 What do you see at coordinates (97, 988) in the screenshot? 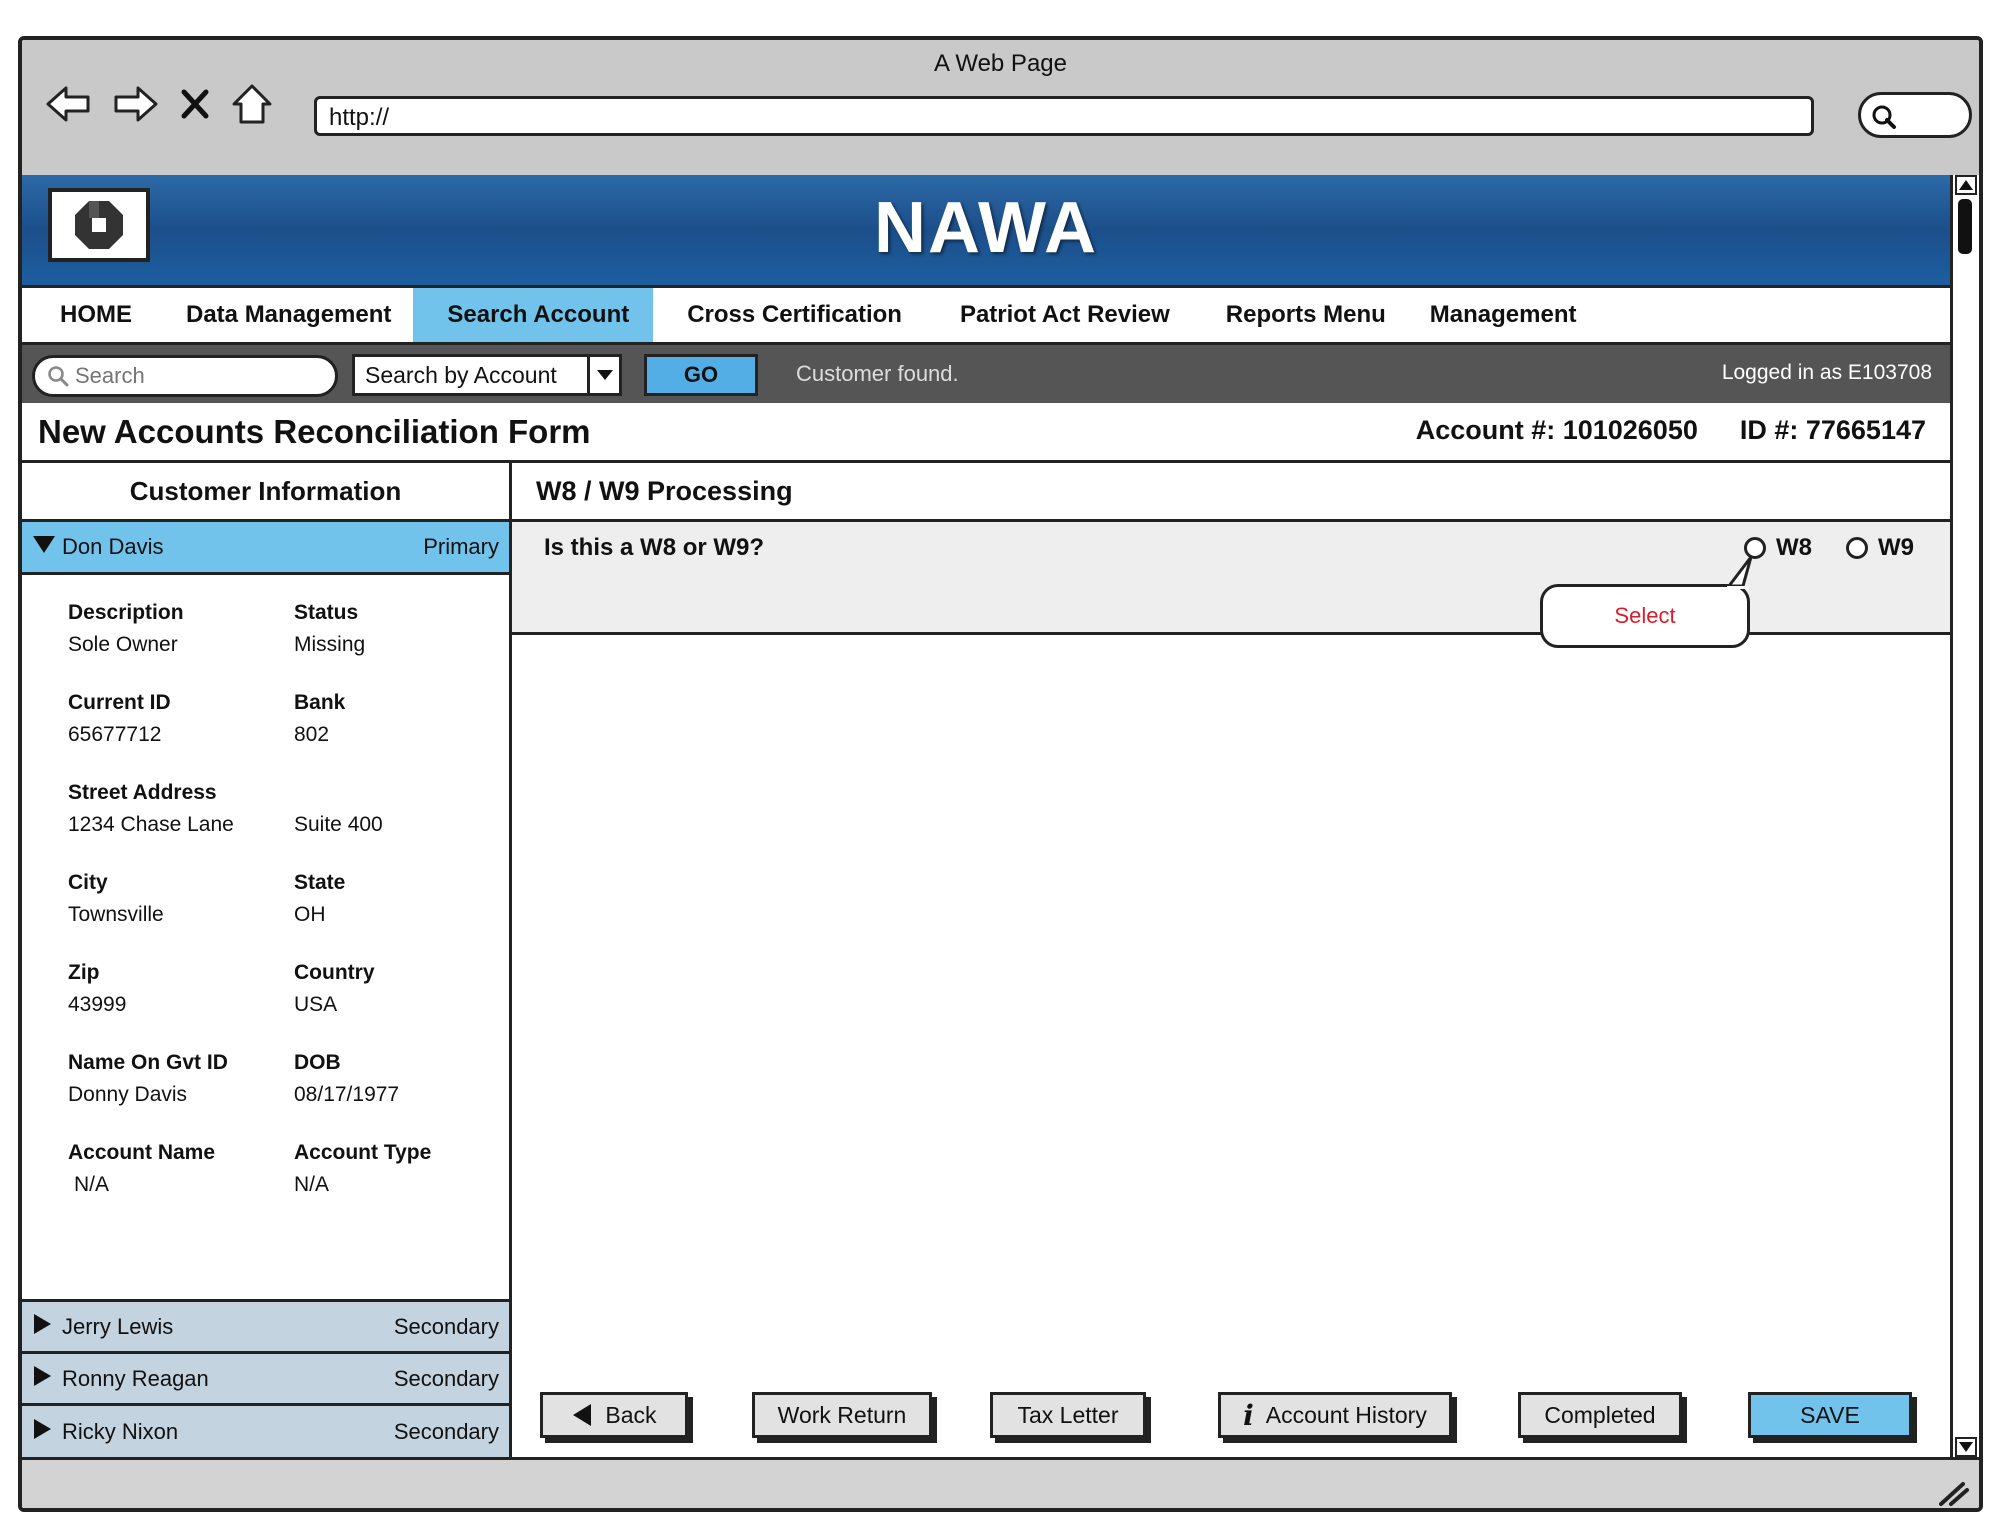
I see `detail-zip: Zip 43999` at bounding box center [97, 988].